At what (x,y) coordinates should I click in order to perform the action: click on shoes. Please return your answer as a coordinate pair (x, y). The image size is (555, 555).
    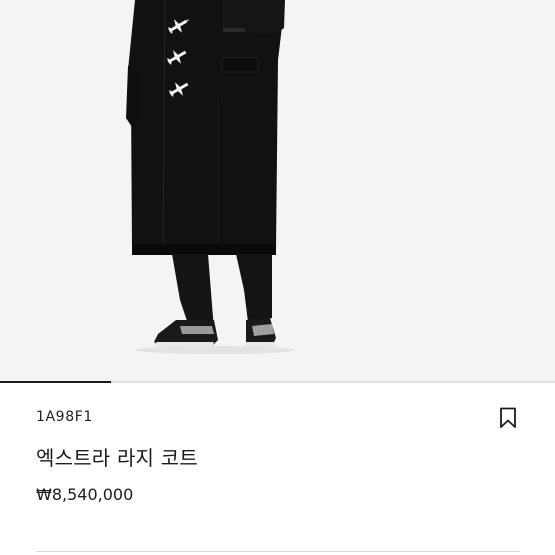
    Looking at the image, I should click on (215, 333).